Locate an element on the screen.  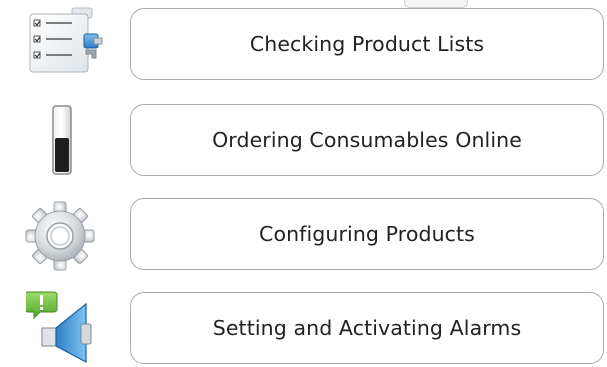
alarm-speaker-icon is located at coordinates (59, 327).